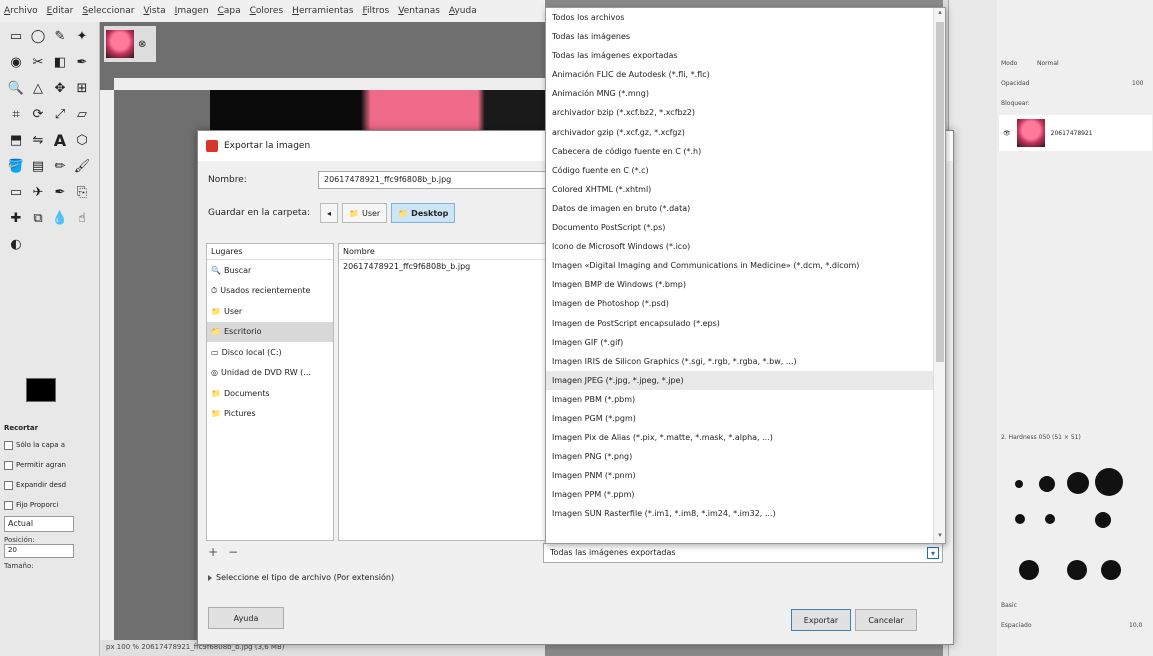 The width and height of the screenshot is (1153, 656). Describe the element at coordinates (322, 11) in the screenshot. I see `menu-item: Herramientas` at that location.